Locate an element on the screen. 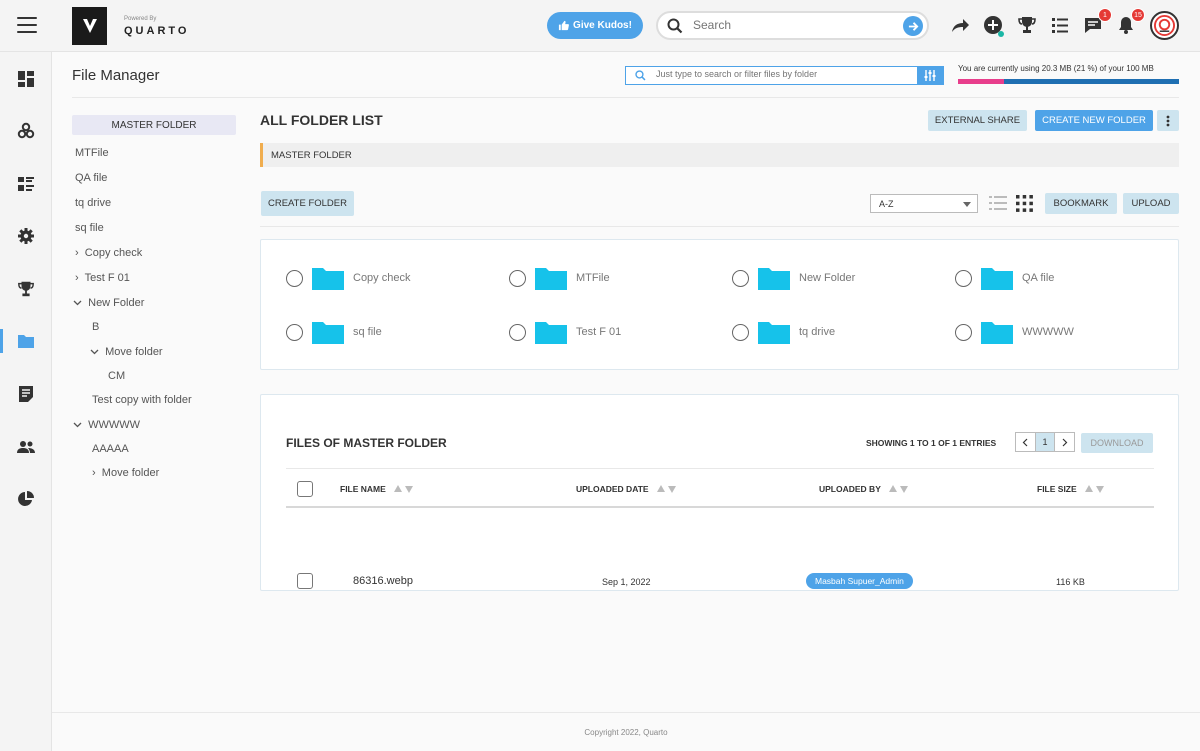 This screenshot has width=1200, height=751. tree-item-tq-drive: tq drive is located at coordinates (93, 203).